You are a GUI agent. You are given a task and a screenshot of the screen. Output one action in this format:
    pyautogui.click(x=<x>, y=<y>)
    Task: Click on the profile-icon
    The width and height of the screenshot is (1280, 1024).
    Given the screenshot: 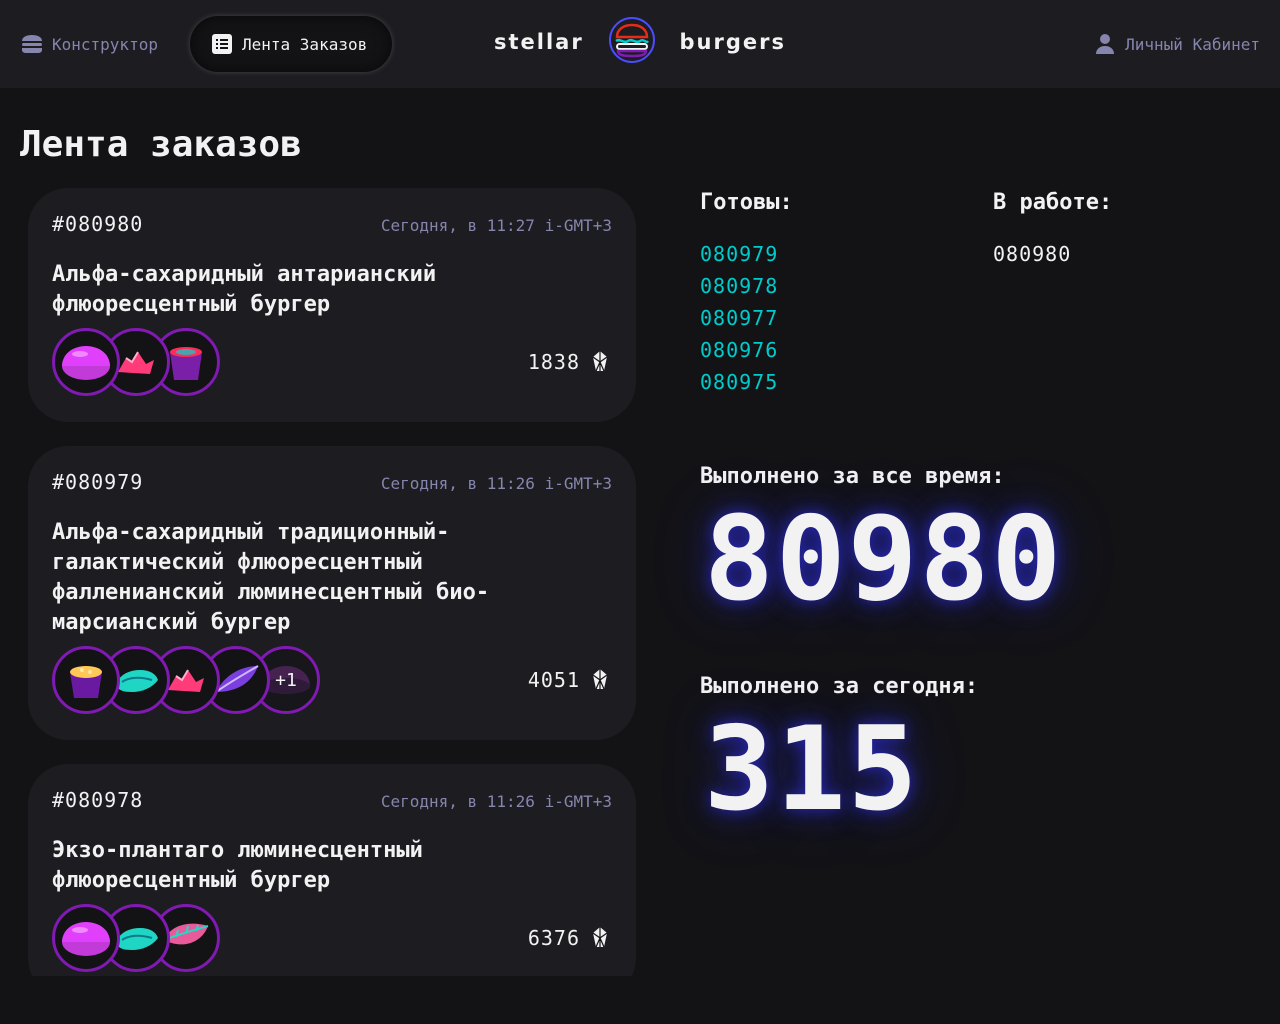 What is the action you would take?
    pyautogui.click(x=1105, y=44)
    